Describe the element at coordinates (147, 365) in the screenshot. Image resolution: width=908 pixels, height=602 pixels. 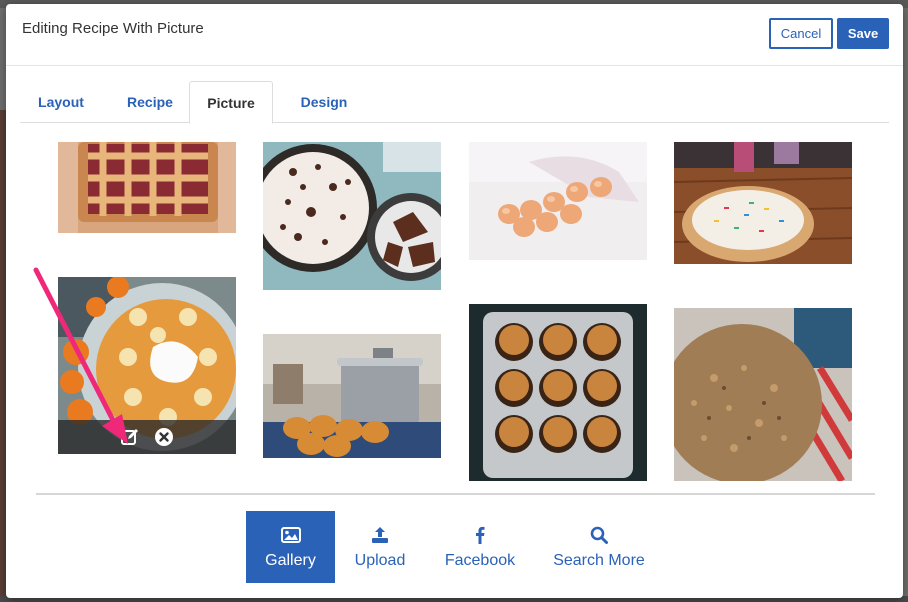
I see `gallery-image-peach-tart` at that location.